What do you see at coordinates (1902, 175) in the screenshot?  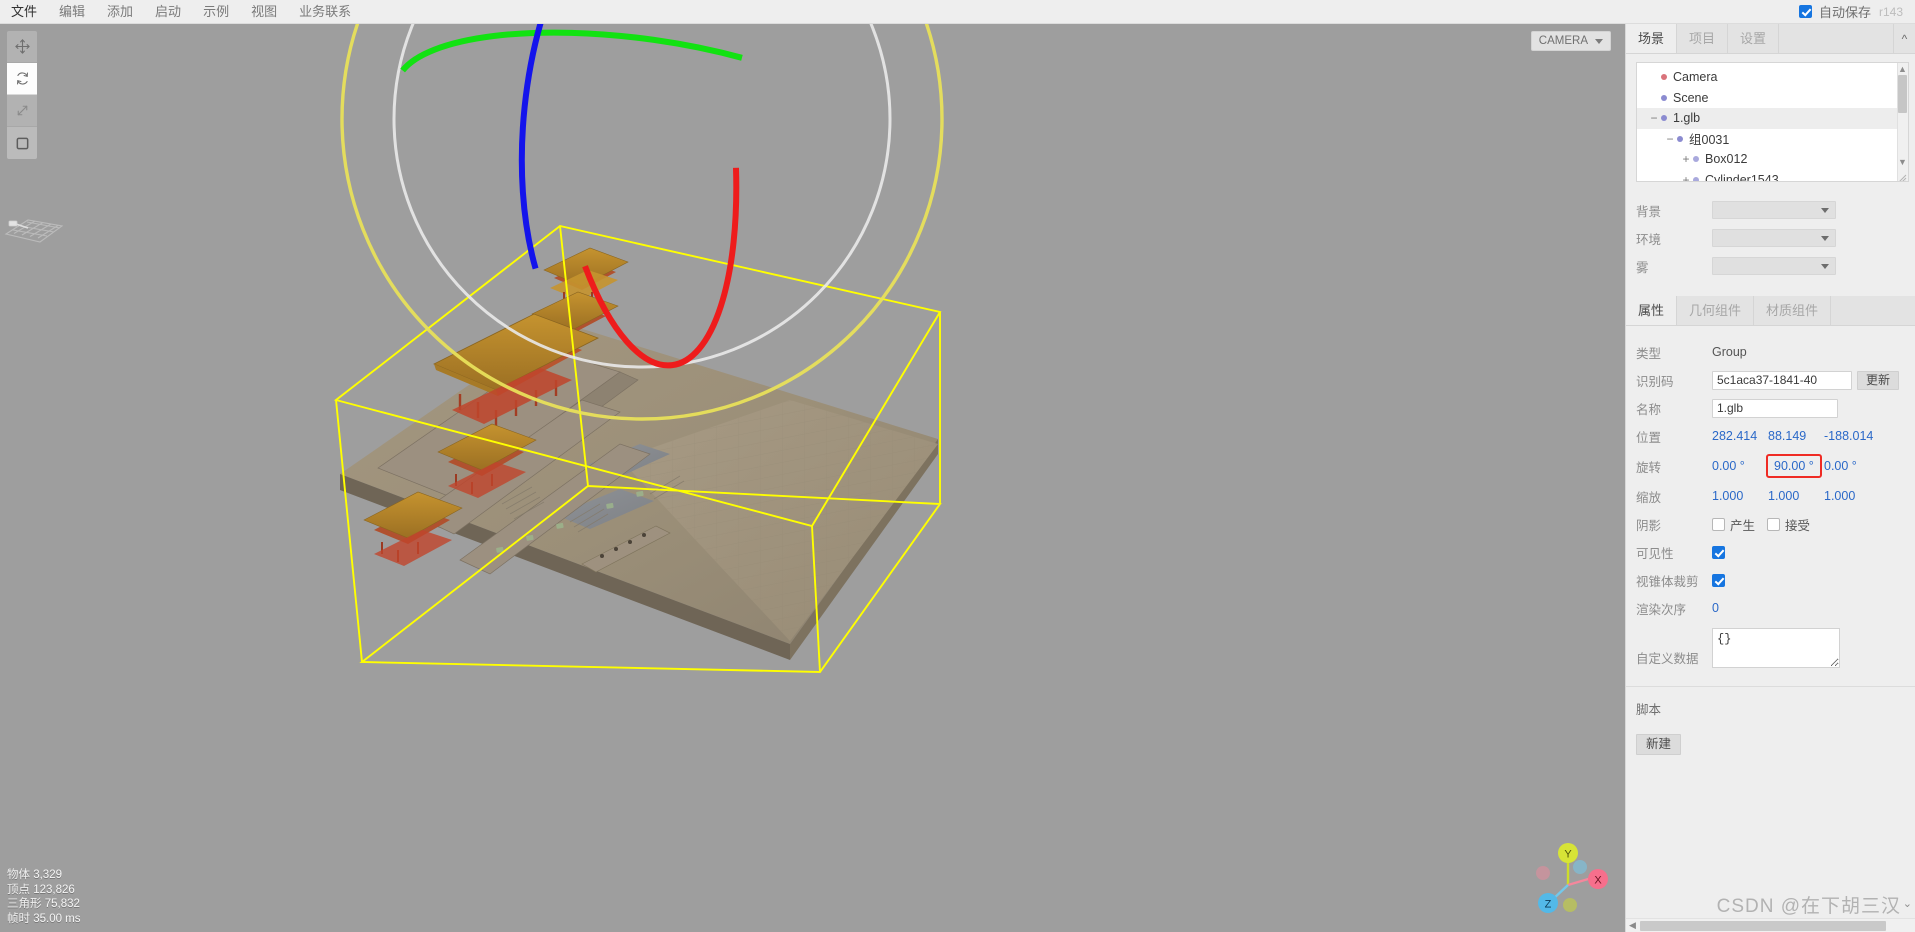 I see `outliner-resize-grip` at bounding box center [1902, 175].